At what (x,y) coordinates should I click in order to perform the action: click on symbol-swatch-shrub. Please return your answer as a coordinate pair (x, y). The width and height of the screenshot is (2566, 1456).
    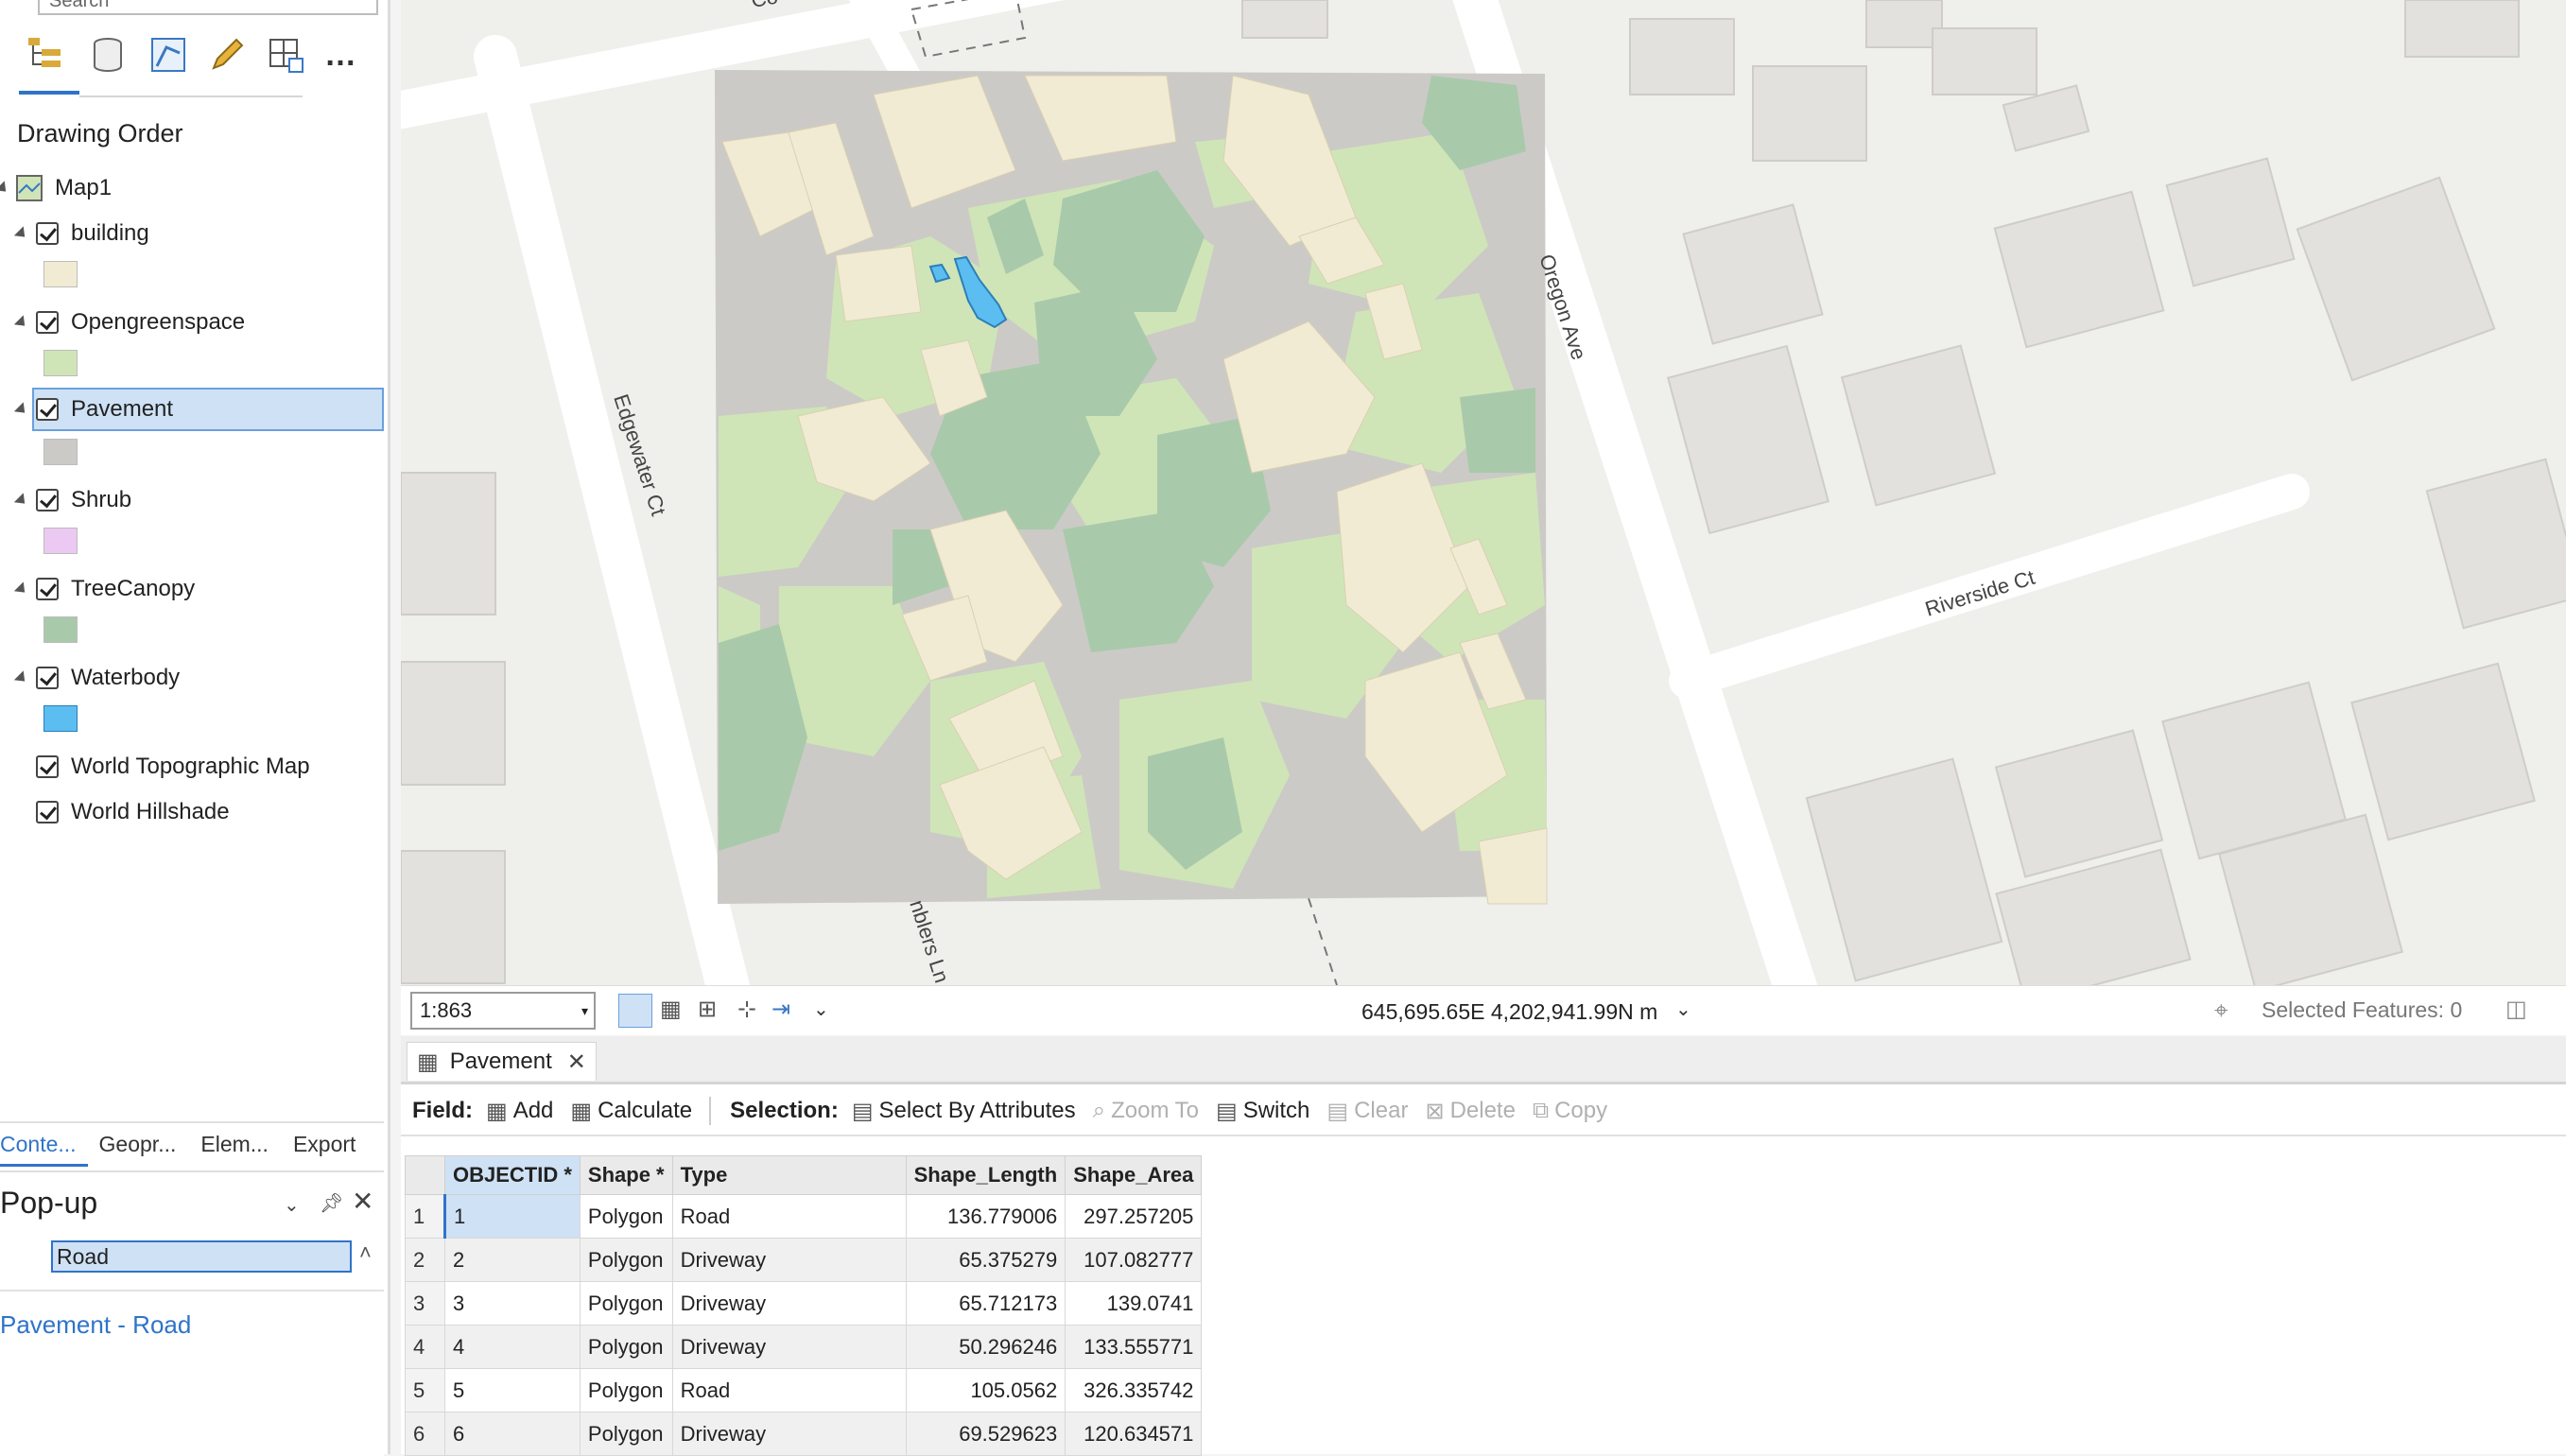
    Looking at the image, I should click on (60, 541).